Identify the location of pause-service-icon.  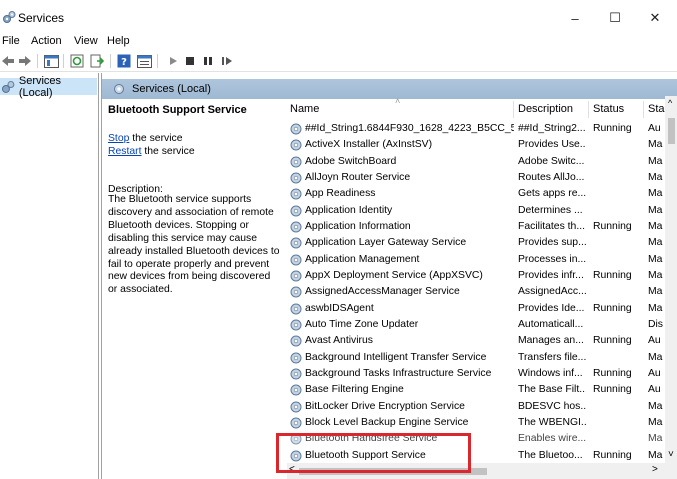
(208, 61).